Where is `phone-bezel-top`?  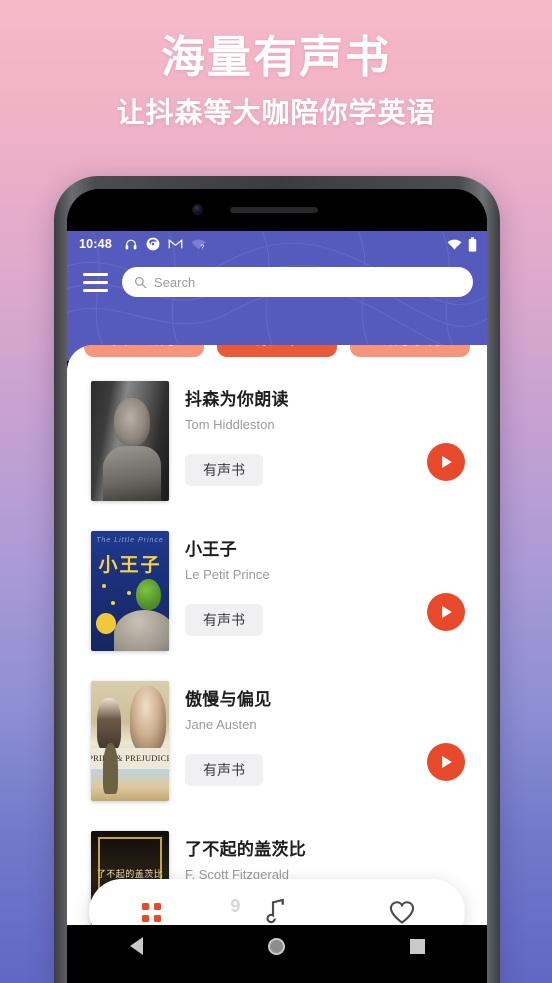 phone-bezel-top is located at coordinates (277, 210).